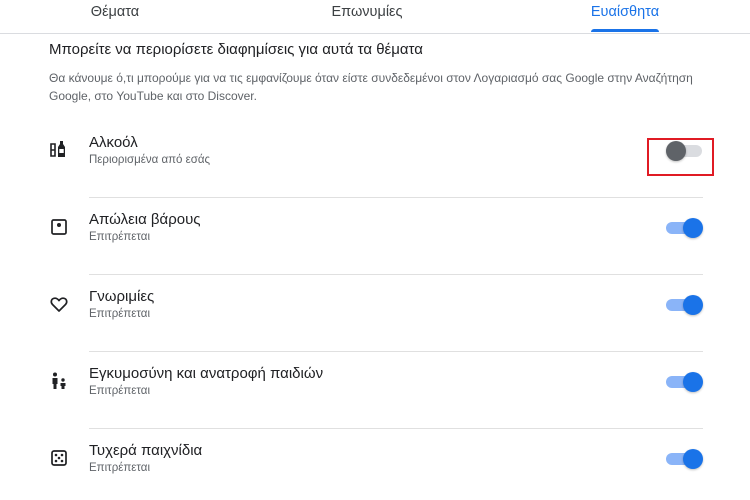  I want to click on item-title: Απώλεια βάρους, so click(145, 219).